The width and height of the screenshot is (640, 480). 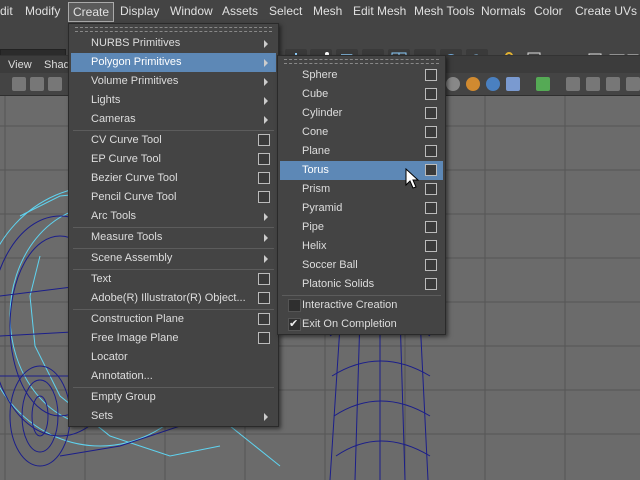 I want to click on xray-icon, so click(x=543, y=84).